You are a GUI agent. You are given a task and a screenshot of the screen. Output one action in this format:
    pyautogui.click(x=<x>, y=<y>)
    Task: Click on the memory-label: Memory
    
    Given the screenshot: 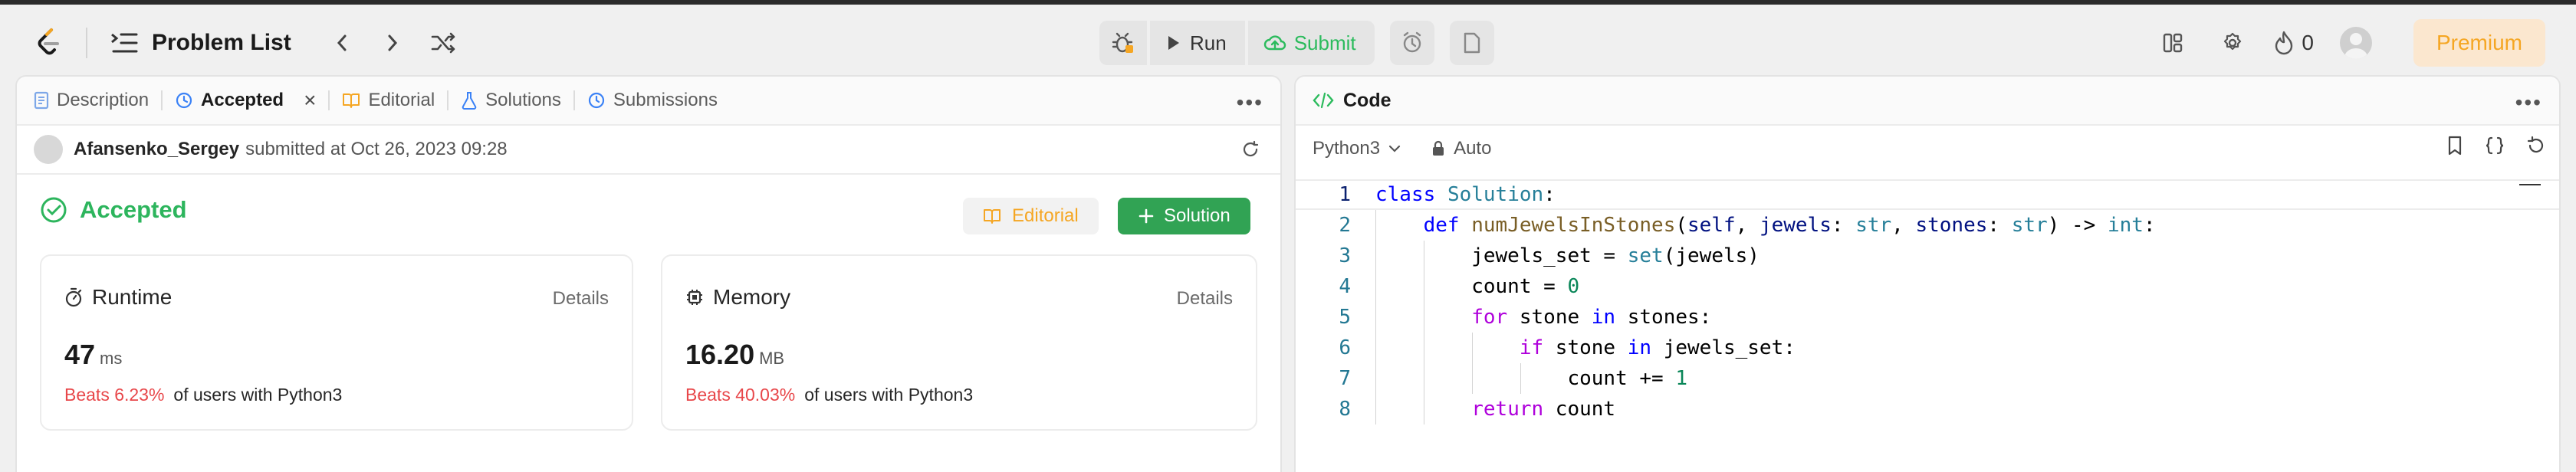 What is the action you would take?
    pyautogui.click(x=752, y=297)
    